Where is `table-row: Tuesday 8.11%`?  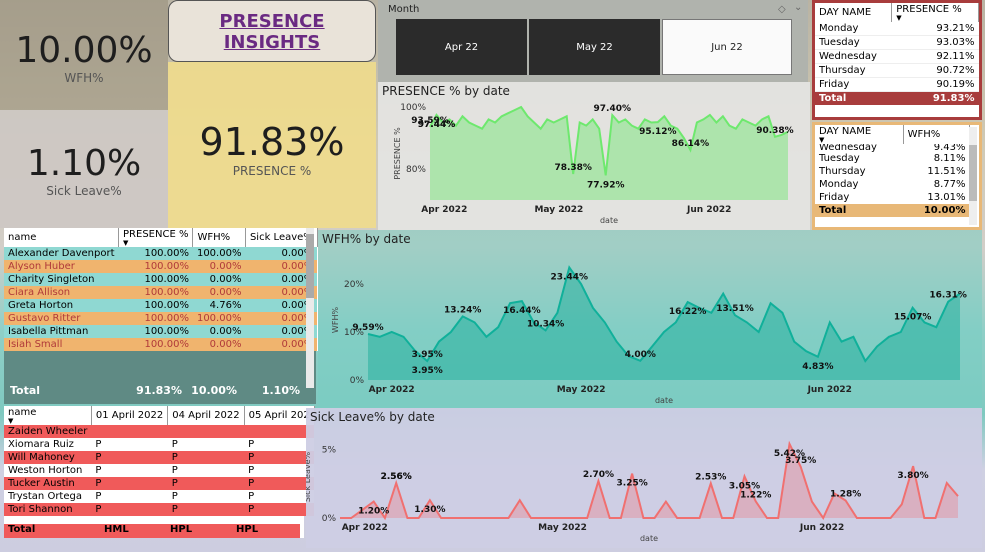
table-row: Tuesday 8.11% is located at coordinates (892, 158).